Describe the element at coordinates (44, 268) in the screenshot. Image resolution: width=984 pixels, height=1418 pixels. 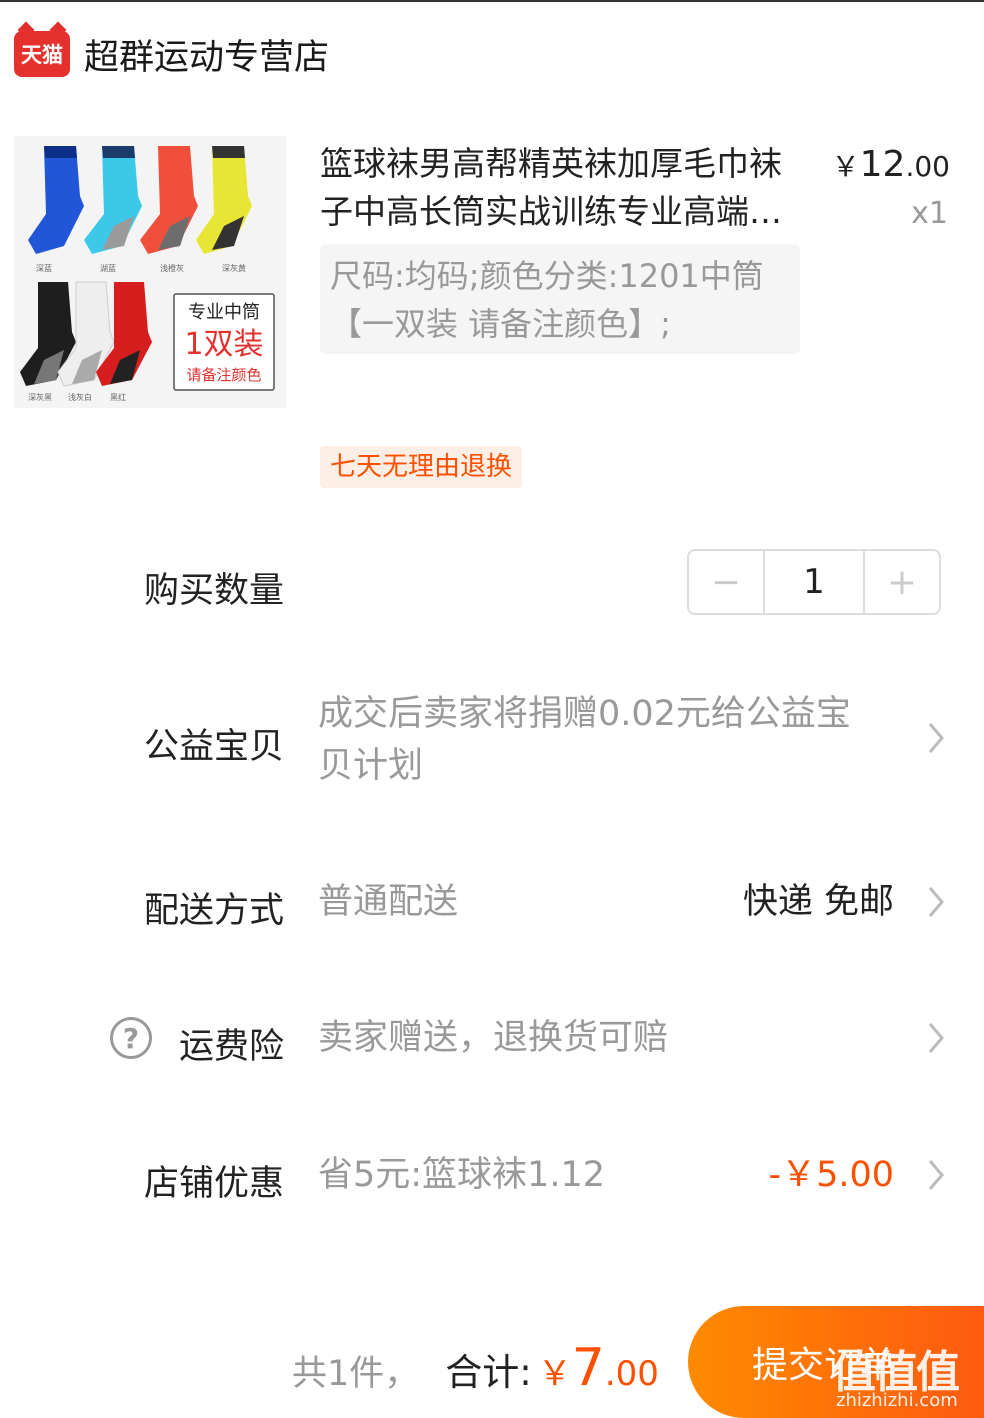
I see `color-label-1: 深蓝` at that location.